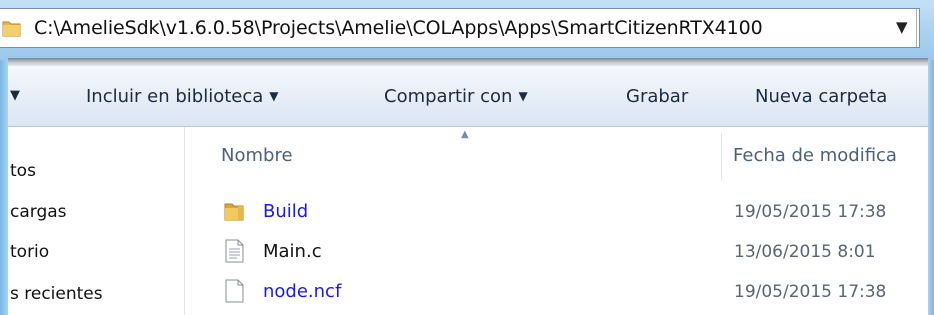  I want to click on nav-item-downloads: cargas, so click(38, 212).